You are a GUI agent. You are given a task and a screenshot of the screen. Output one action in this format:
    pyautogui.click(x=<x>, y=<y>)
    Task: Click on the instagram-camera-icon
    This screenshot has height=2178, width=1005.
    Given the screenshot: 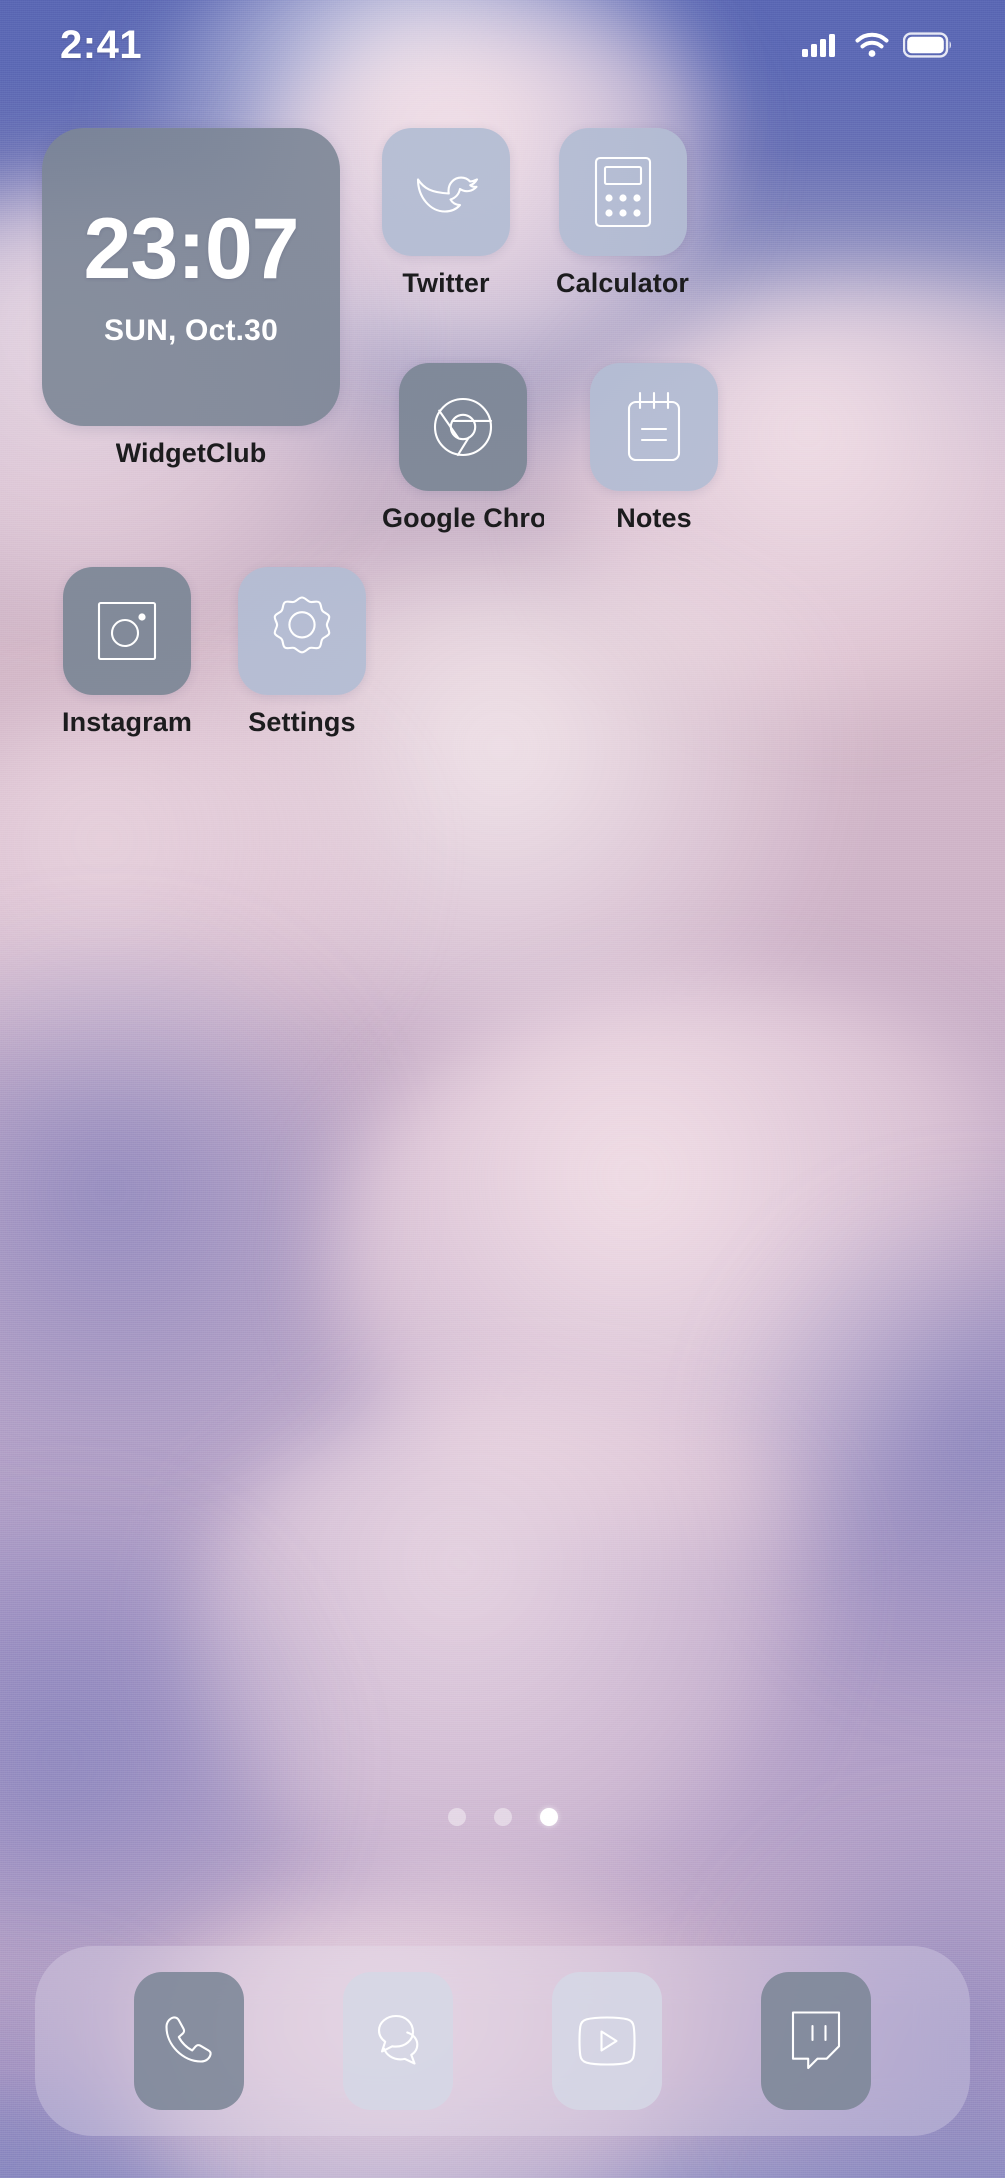 What is the action you would take?
    pyautogui.click(x=127, y=631)
    